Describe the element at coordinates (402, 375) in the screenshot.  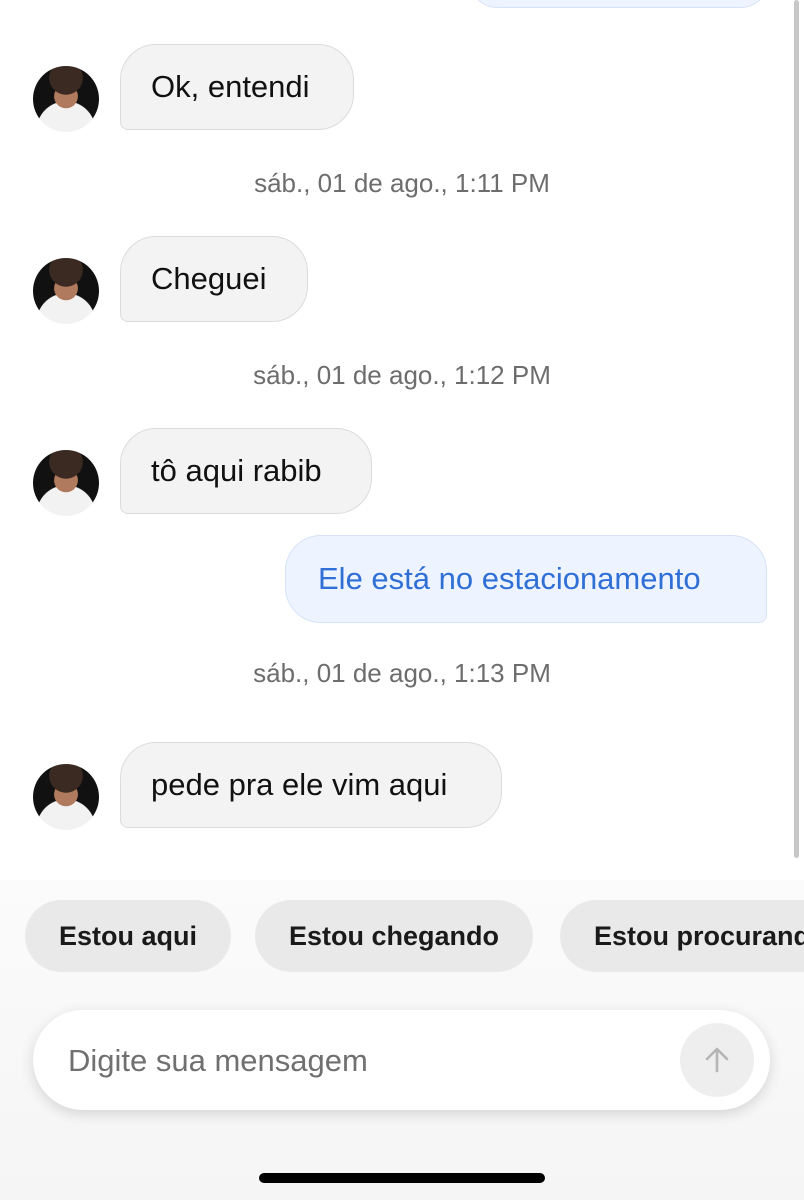
I see `timestamp: sáb., 01 de ago., 1:12 PM` at that location.